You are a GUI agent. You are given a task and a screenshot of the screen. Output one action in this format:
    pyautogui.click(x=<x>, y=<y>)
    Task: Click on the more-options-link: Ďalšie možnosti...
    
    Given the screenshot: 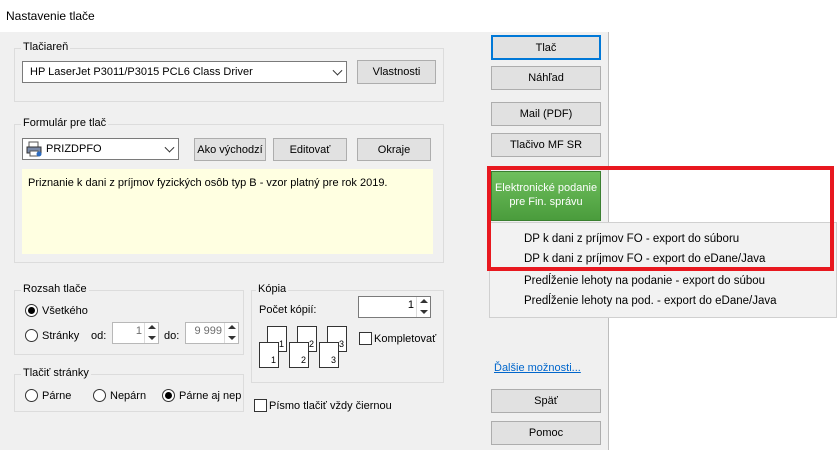 What is the action you would take?
    pyautogui.click(x=537, y=368)
    